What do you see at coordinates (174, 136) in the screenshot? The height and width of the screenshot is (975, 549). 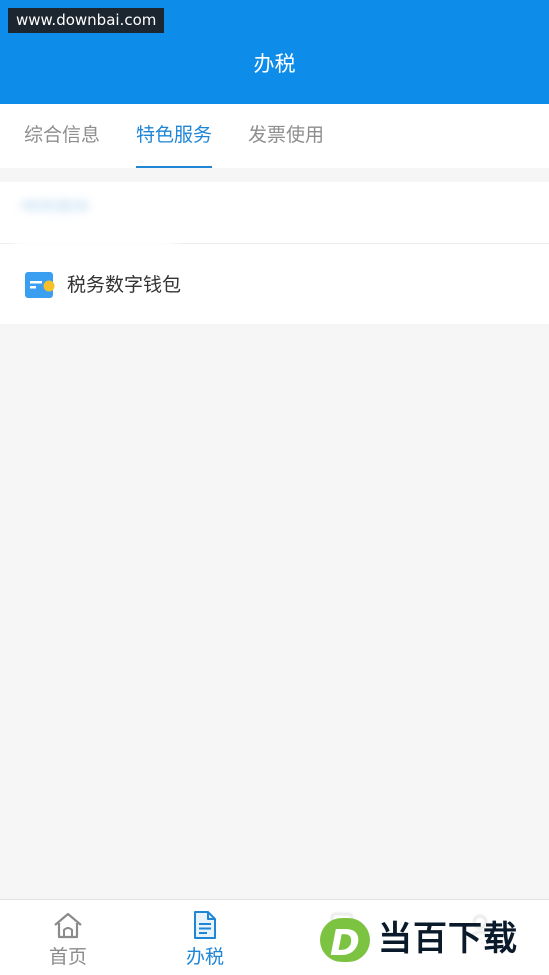 I see `tab-featured-services: 特色服务` at bounding box center [174, 136].